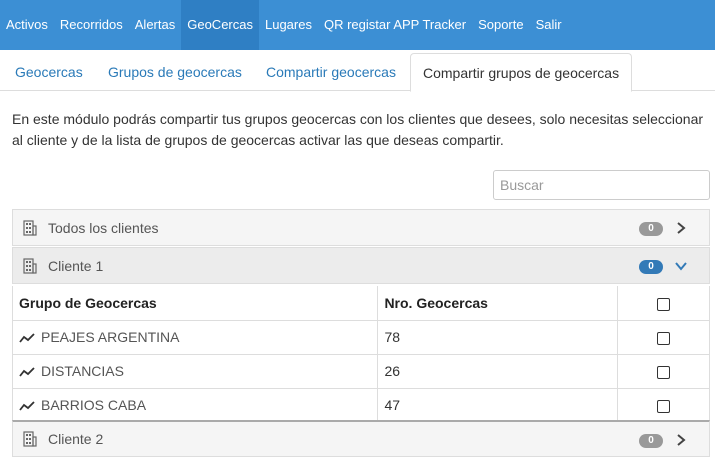 Image resolution: width=715 pixels, height=462 pixels. I want to click on group-name: BARRIOS CABA, so click(94, 405).